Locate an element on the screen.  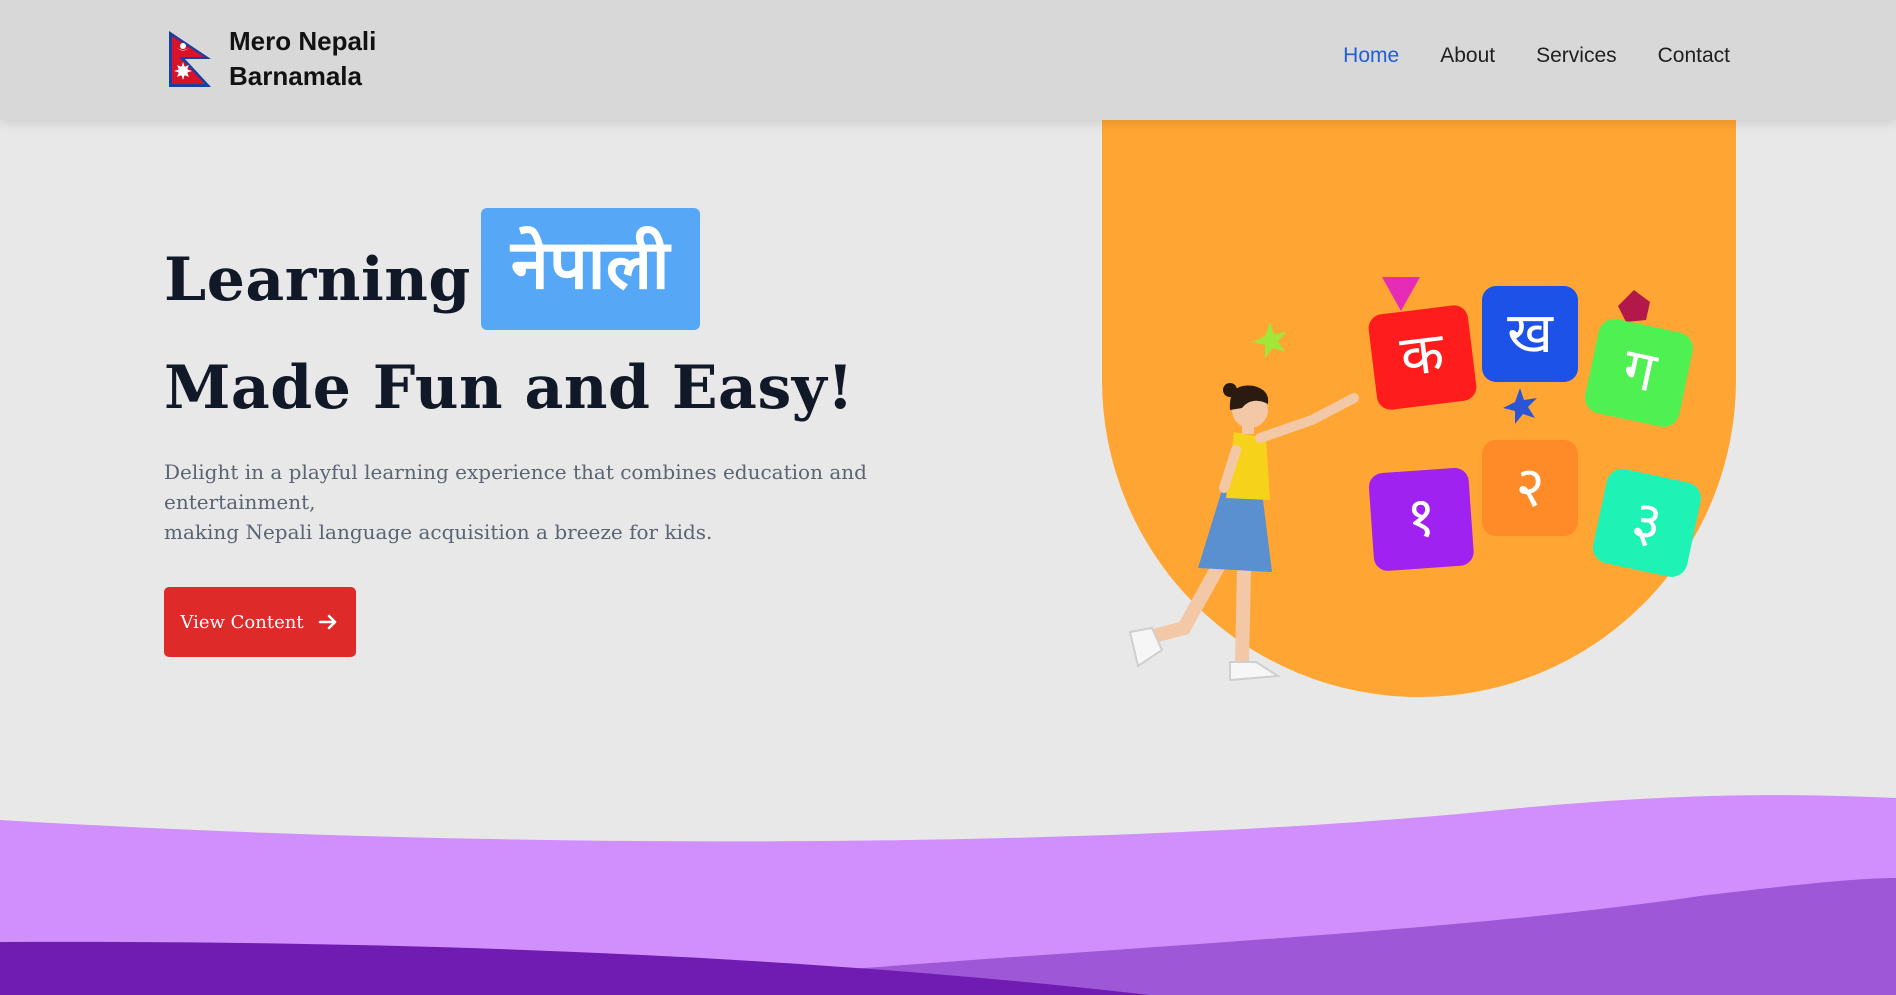
view-content-button: View Content is located at coordinates (260, 622).